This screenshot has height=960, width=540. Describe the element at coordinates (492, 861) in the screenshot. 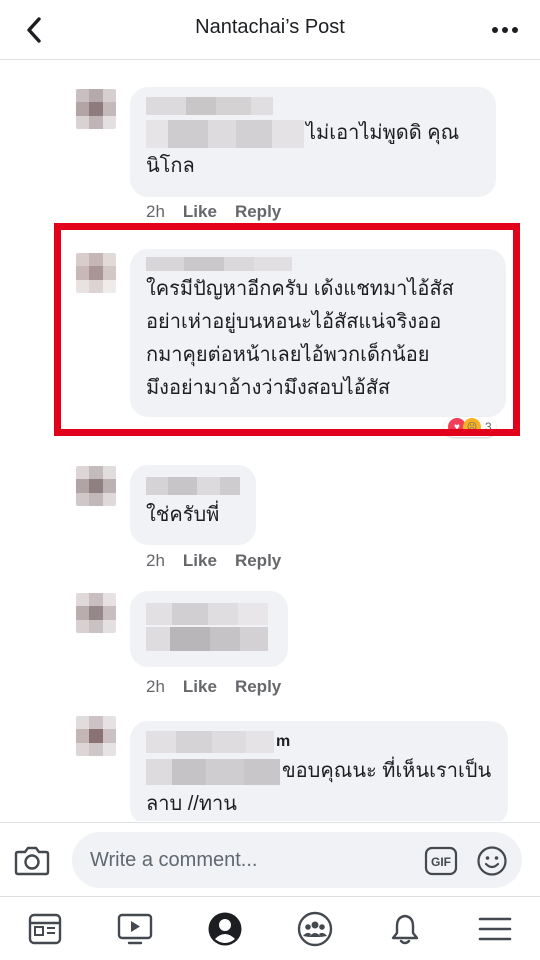

I see `emoji-icon` at that location.